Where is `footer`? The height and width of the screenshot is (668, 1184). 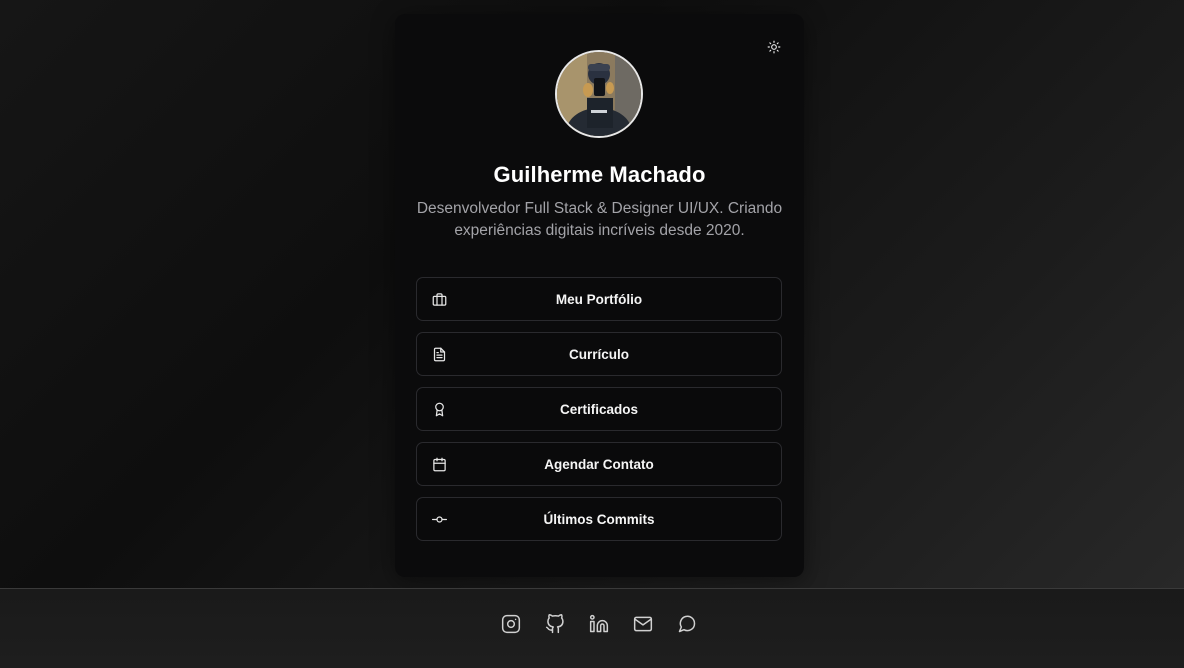 footer is located at coordinates (592, 628).